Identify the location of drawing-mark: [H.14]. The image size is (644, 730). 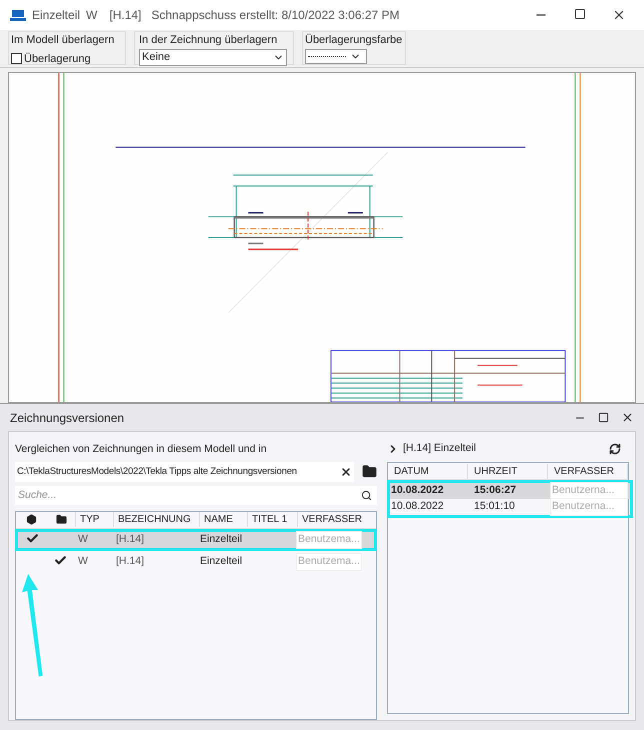
(125, 15).